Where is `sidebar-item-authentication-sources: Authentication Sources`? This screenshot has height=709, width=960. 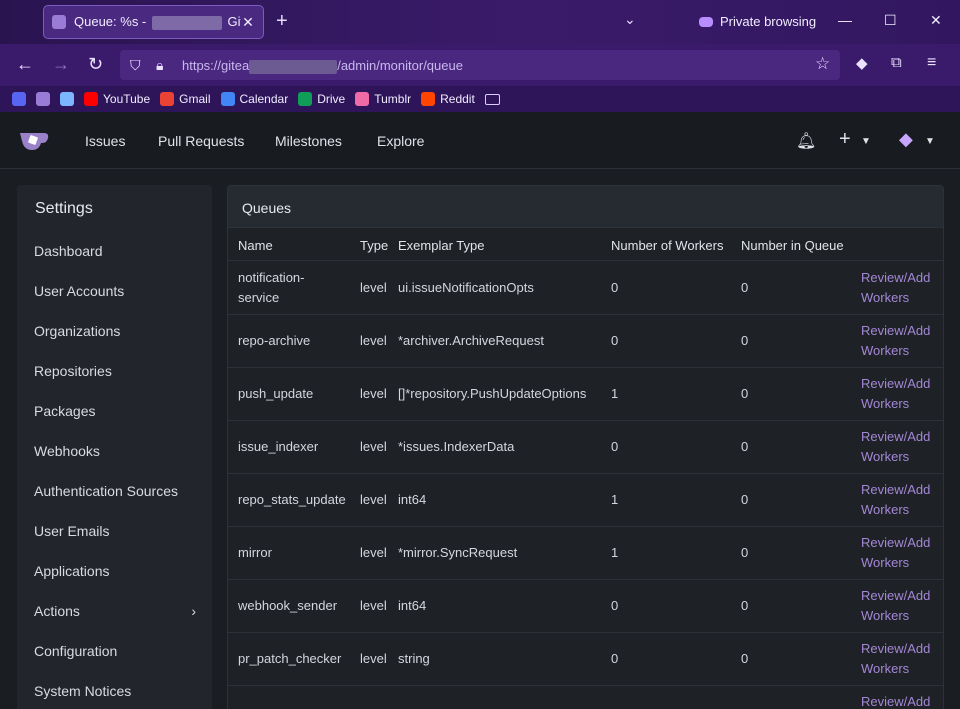 sidebar-item-authentication-sources: Authentication Sources is located at coordinates (119, 491).